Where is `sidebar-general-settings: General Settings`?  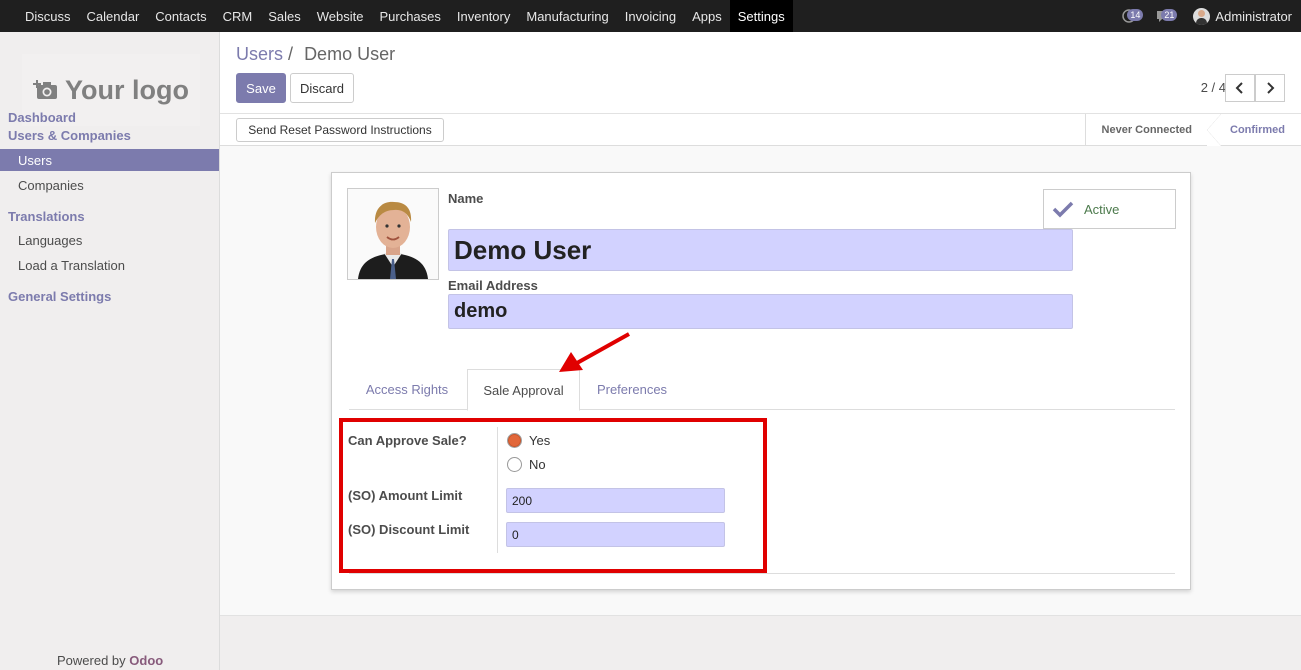
sidebar-general-settings: General Settings is located at coordinates (59, 296).